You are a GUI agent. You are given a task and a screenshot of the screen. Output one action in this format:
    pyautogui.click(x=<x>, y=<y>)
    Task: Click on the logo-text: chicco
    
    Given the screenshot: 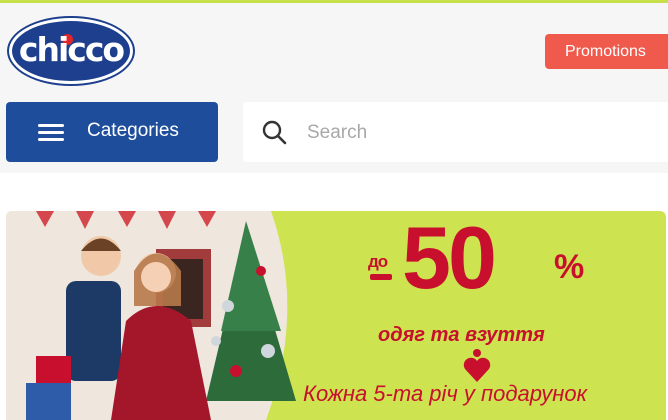 What is the action you would take?
    pyautogui.click(x=71, y=49)
    